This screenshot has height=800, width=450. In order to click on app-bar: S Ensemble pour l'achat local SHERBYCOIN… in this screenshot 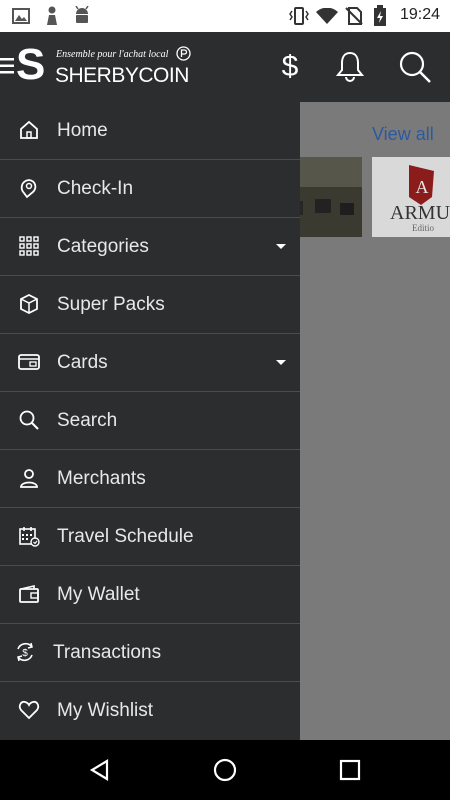, I will do `click(225, 67)`.